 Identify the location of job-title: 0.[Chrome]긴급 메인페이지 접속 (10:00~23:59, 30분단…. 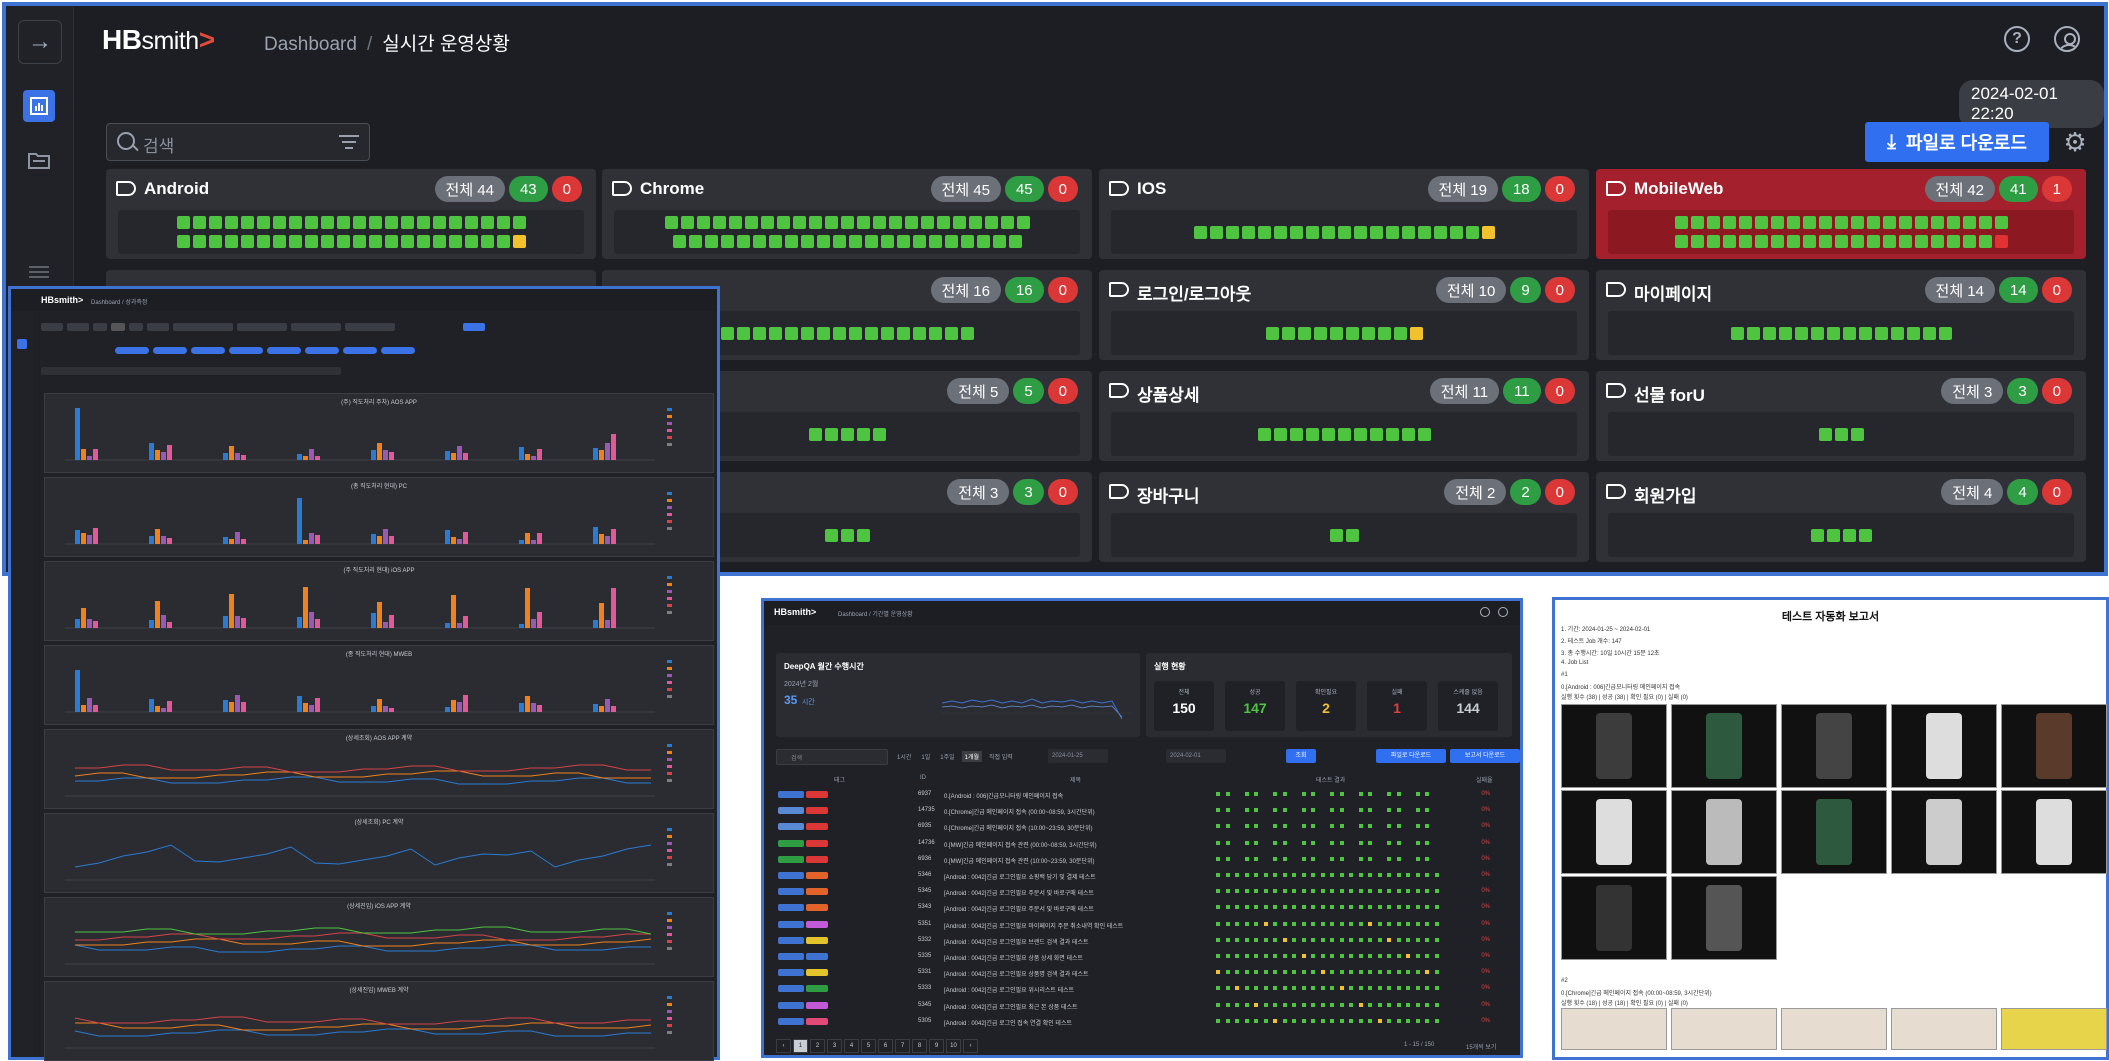
(1018, 827).